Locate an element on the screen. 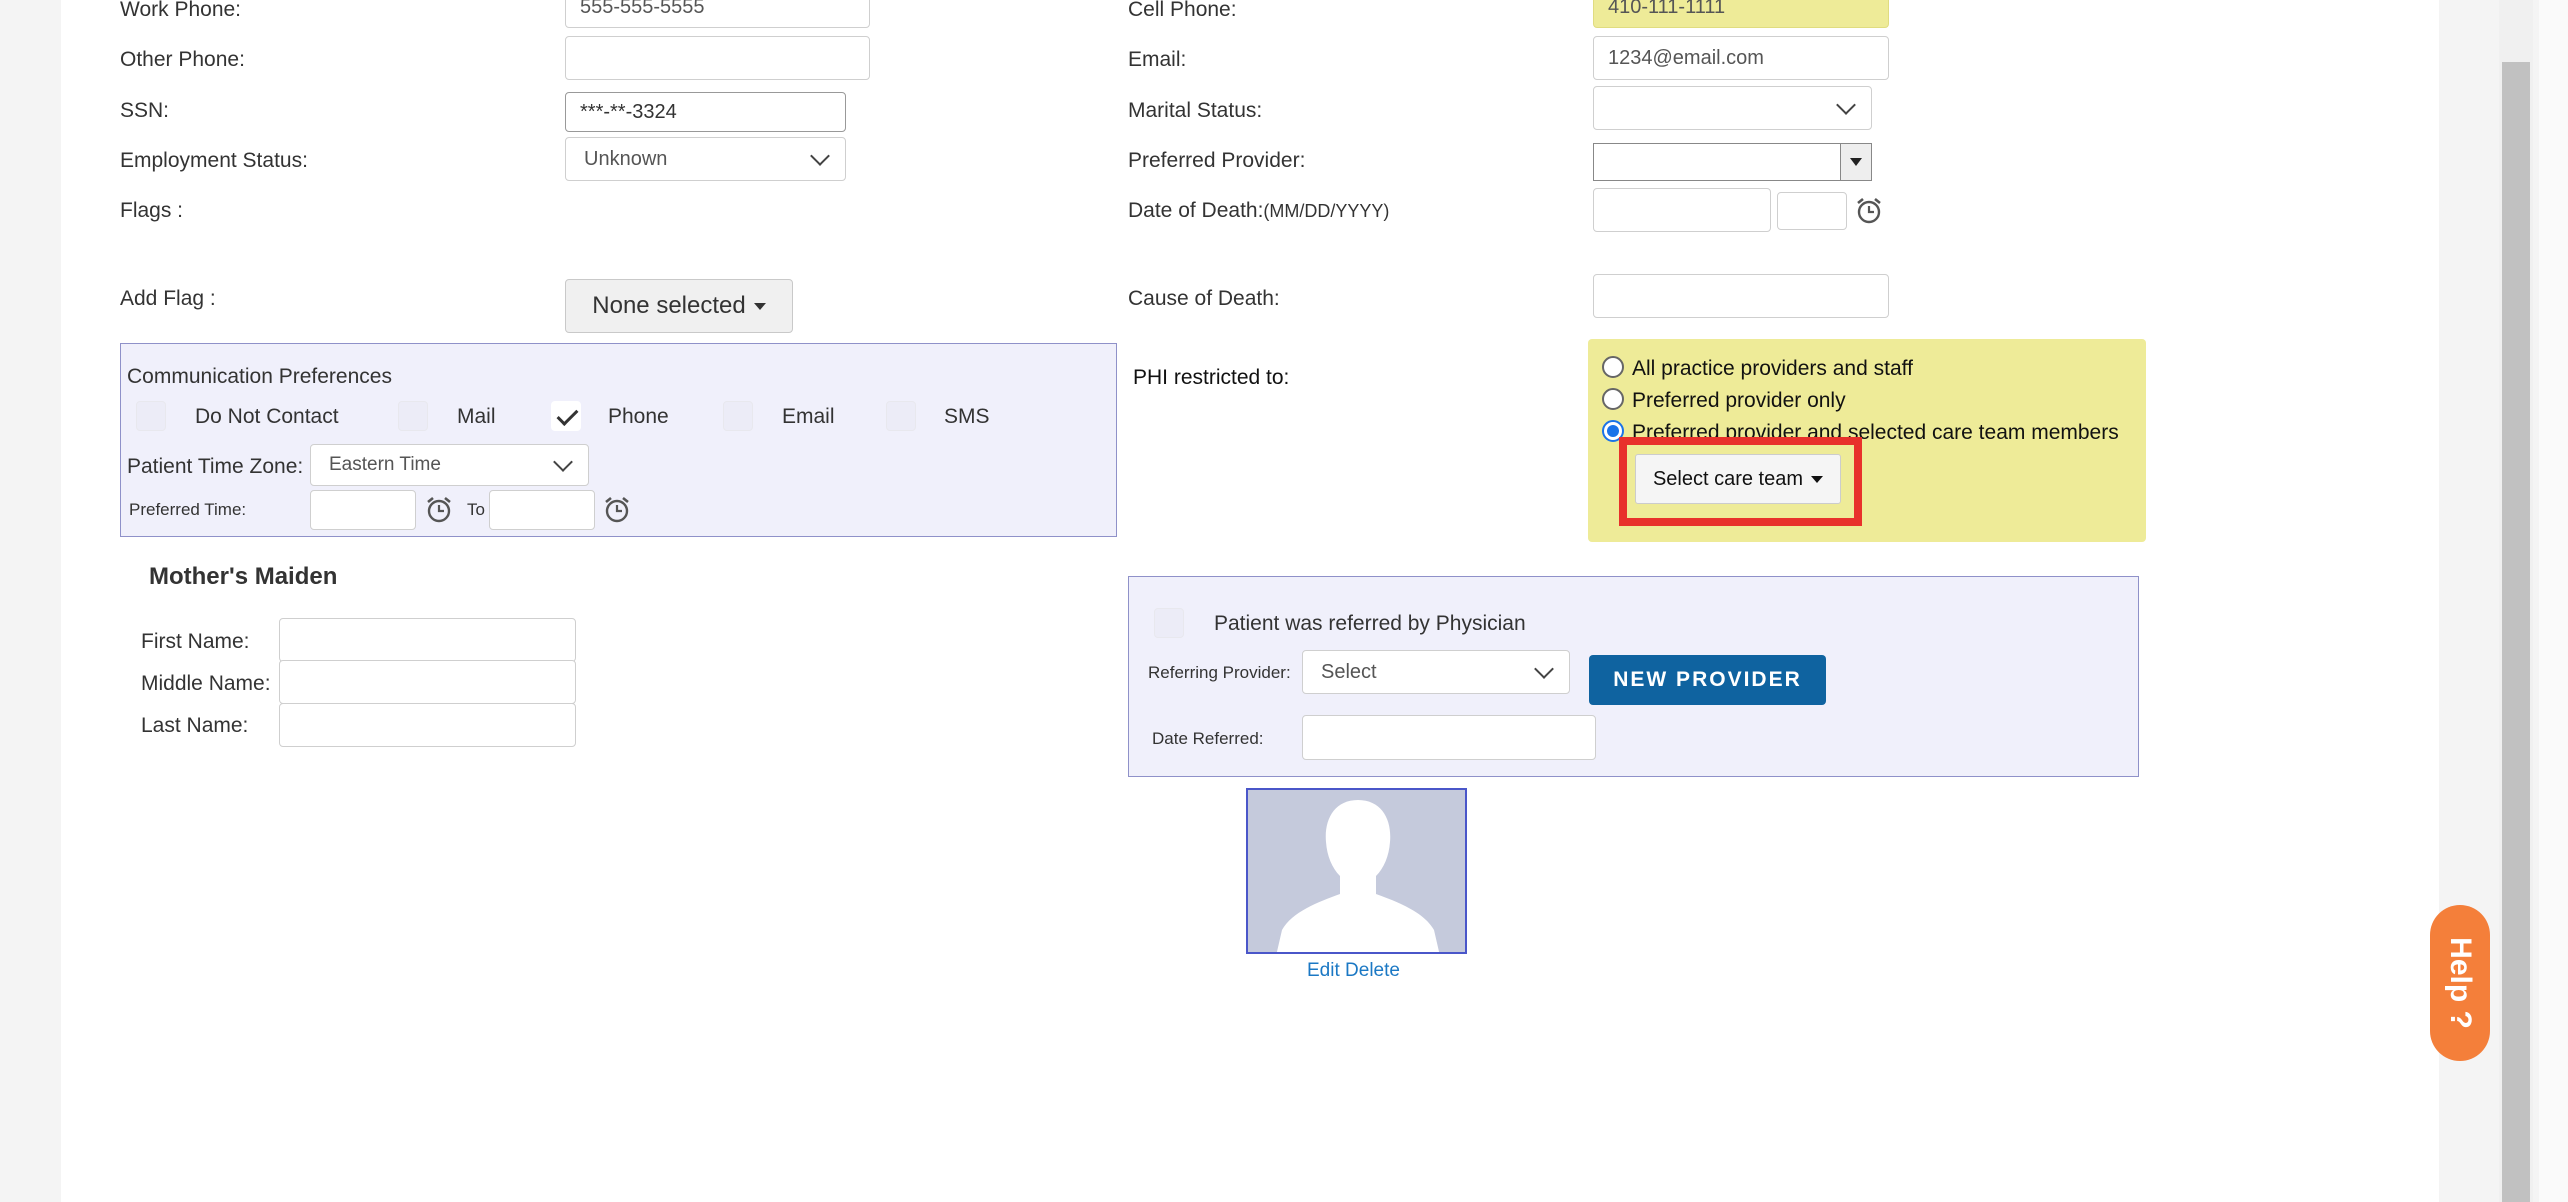 The width and height of the screenshot is (2568, 1202). do-not-contact-label: Do Not Contact is located at coordinates (267, 416).